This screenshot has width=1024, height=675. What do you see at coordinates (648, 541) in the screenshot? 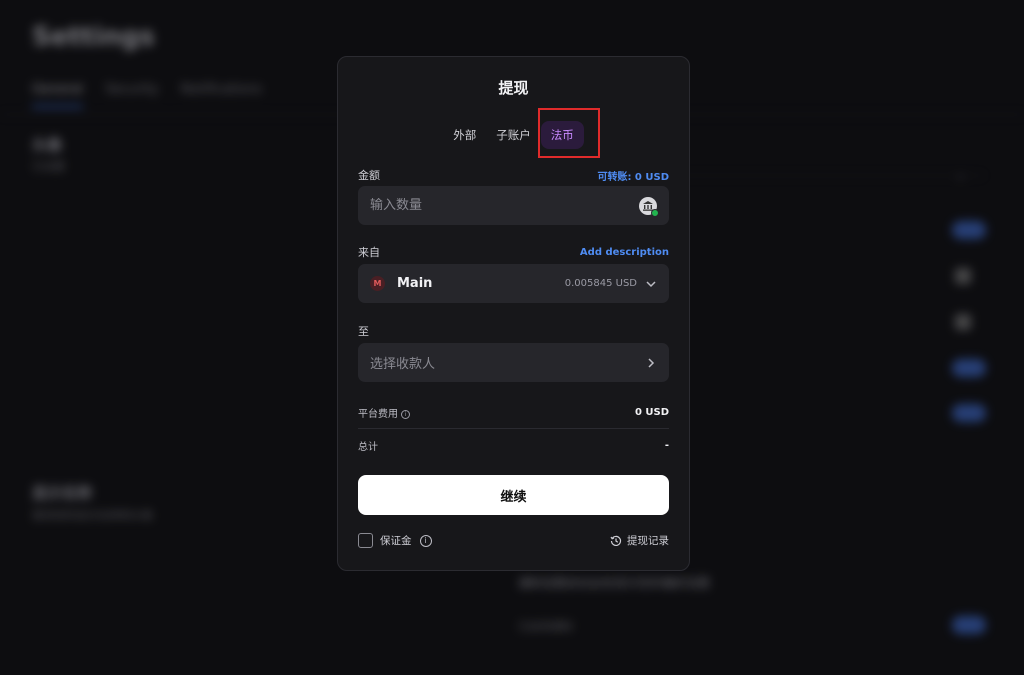
I see `history-label: 提现记录` at bounding box center [648, 541].